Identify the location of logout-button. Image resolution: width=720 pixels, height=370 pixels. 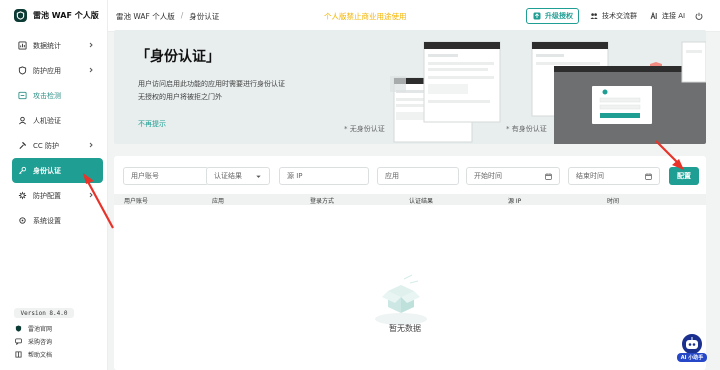
(699, 16).